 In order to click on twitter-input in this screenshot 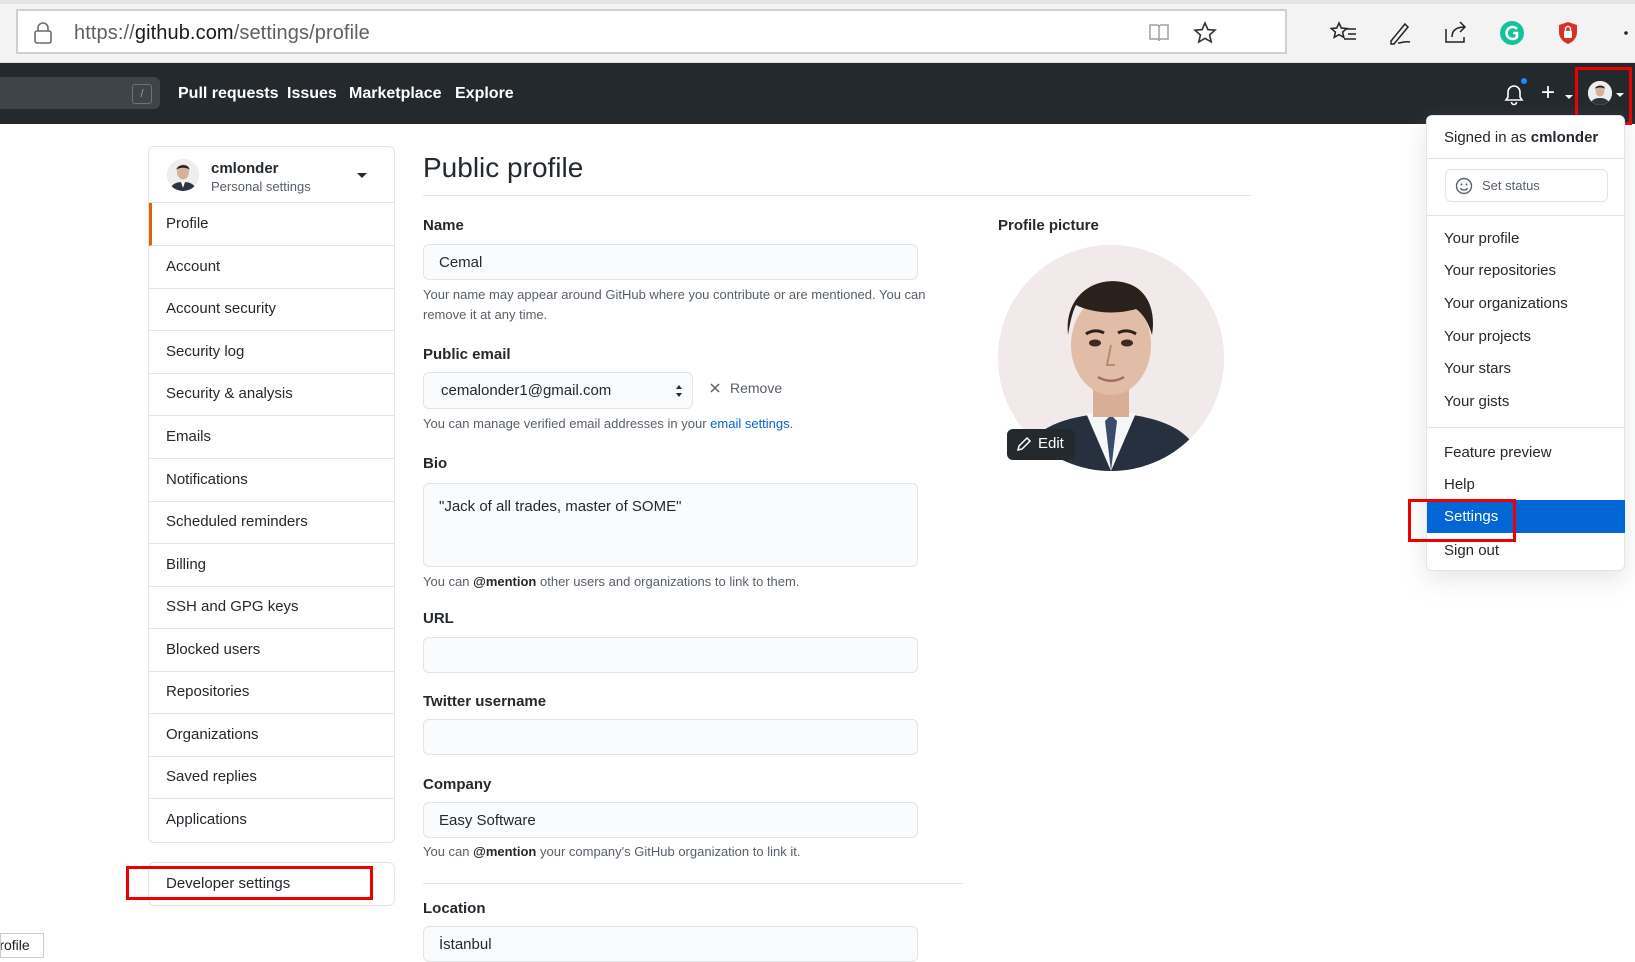, I will do `click(670, 737)`.